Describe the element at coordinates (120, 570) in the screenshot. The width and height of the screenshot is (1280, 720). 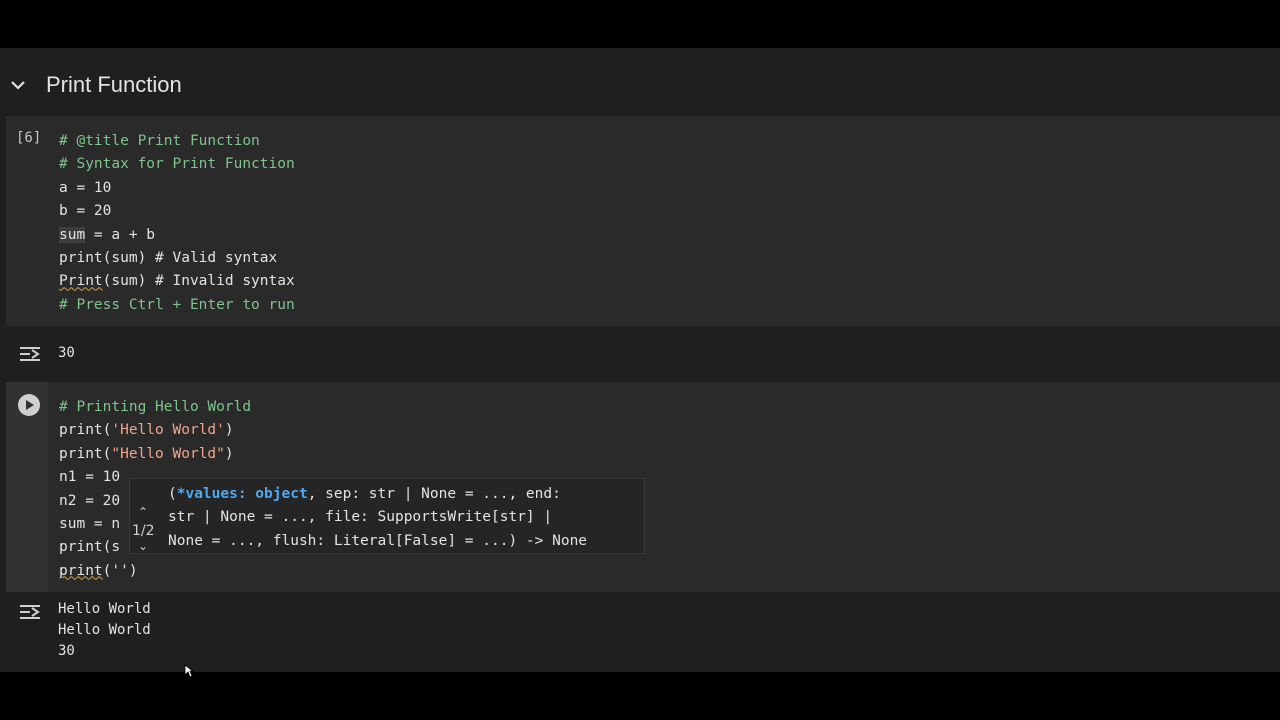
I see `code-token: ('')` at that location.